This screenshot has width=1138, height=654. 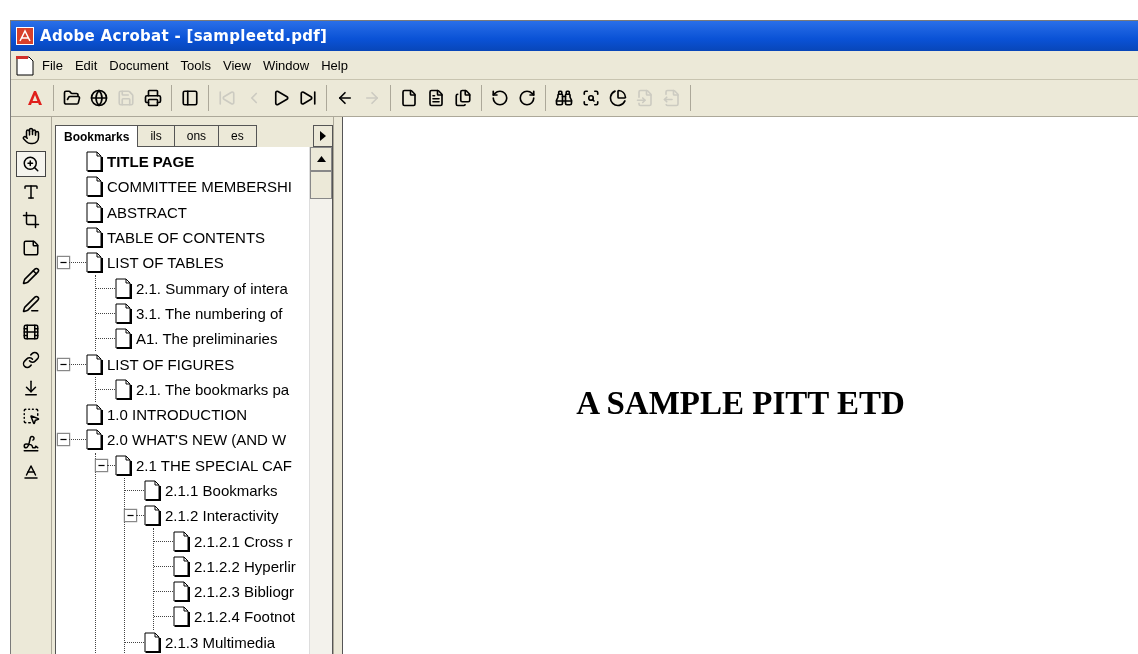 I want to click on scroll-thumb, so click(x=321, y=185).